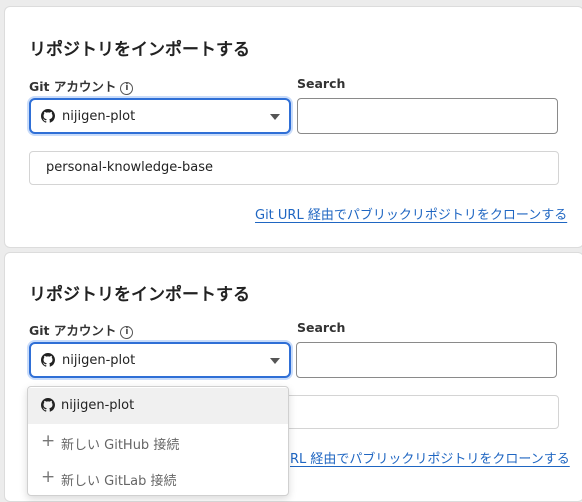 This screenshot has height=502, width=582. What do you see at coordinates (411, 213) in the screenshot?
I see `clone-via-git-url-link: Git URL 経由でパブリックリポジトリをクローンする` at bounding box center [411, 213].